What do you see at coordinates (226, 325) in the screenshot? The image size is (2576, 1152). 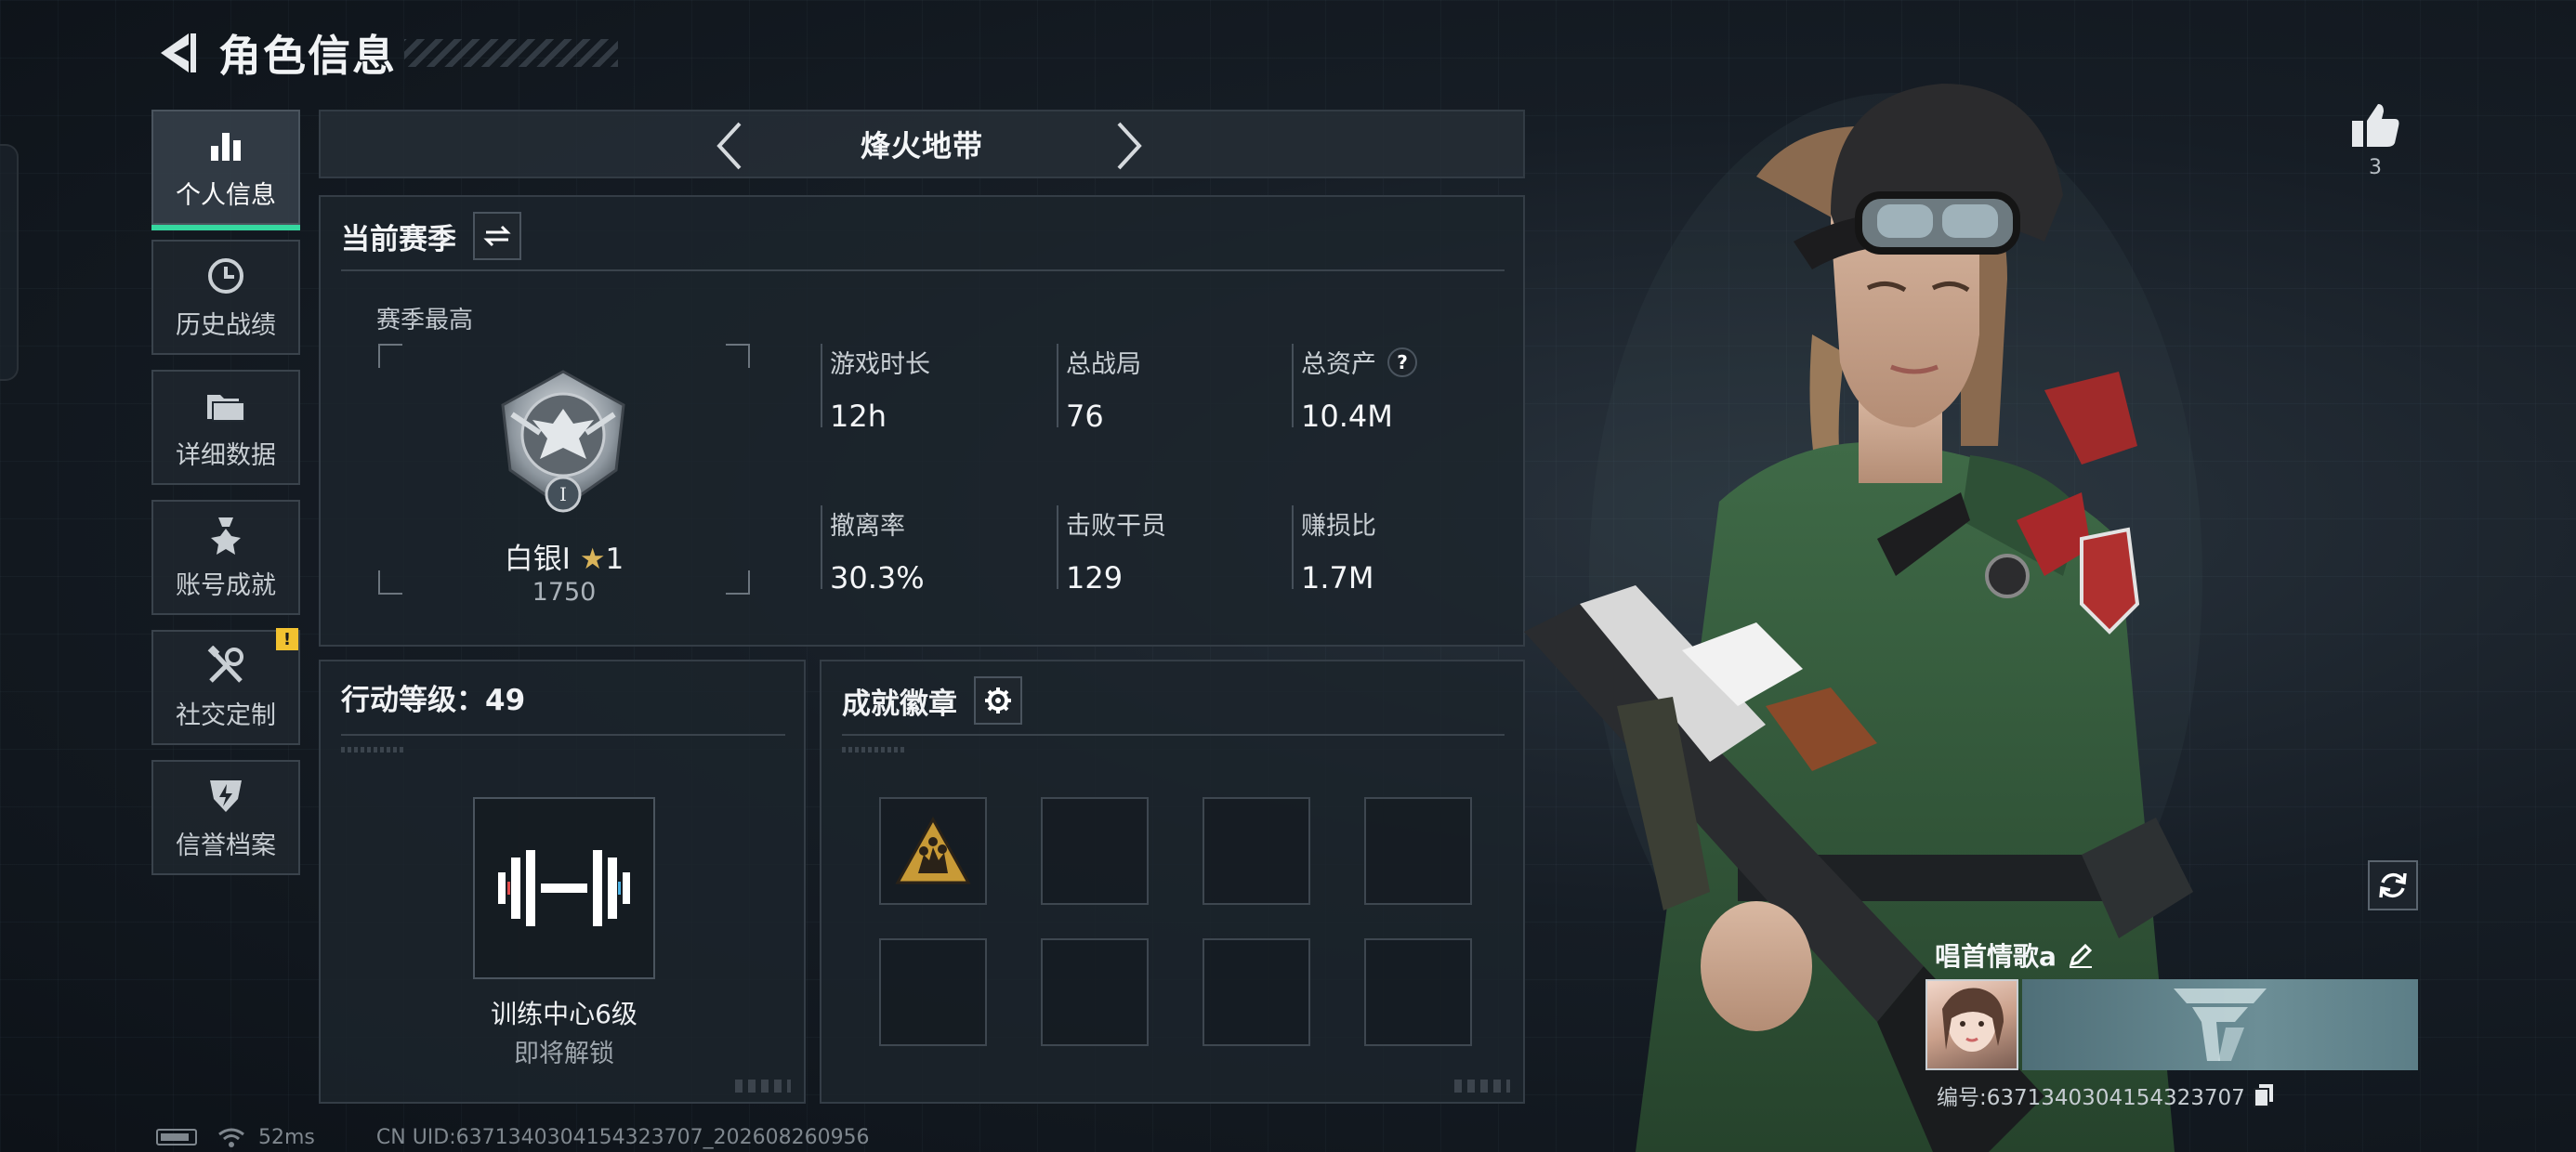 I see `nav-label: 历史战绩` at bounding box center [226, 325].